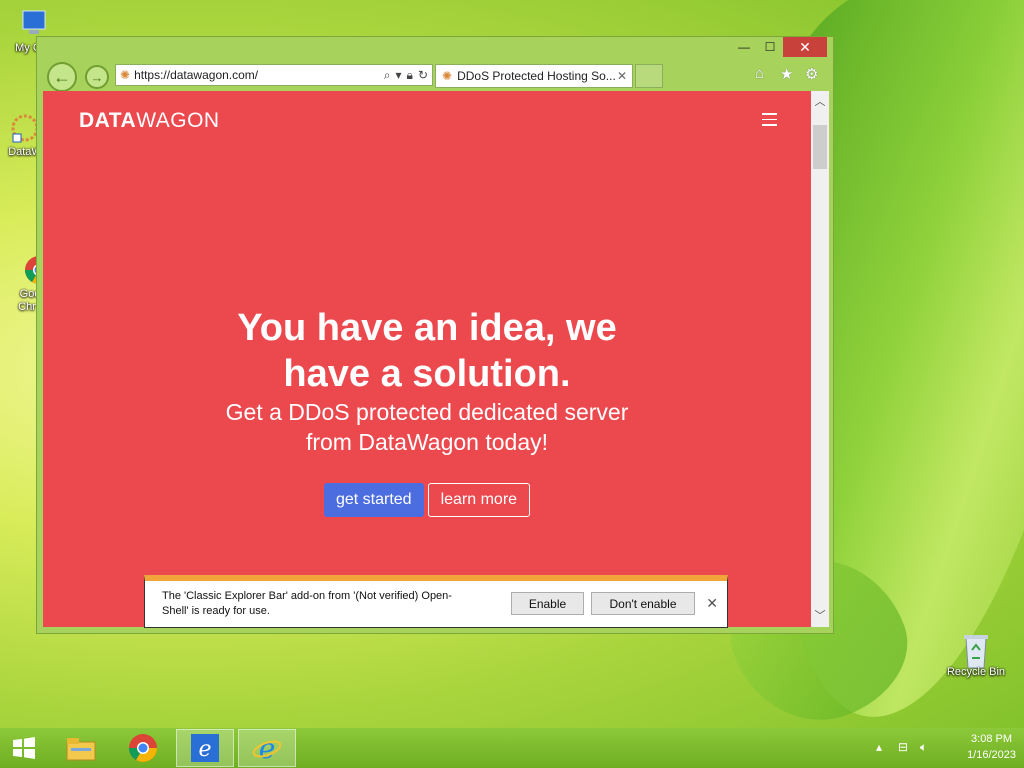 This screenshot has width=1024, height=768. Describe the element at coordinates (991, 747) in the screenshot. I see `clock: 3:08 PM 1/16/2023` at that location.